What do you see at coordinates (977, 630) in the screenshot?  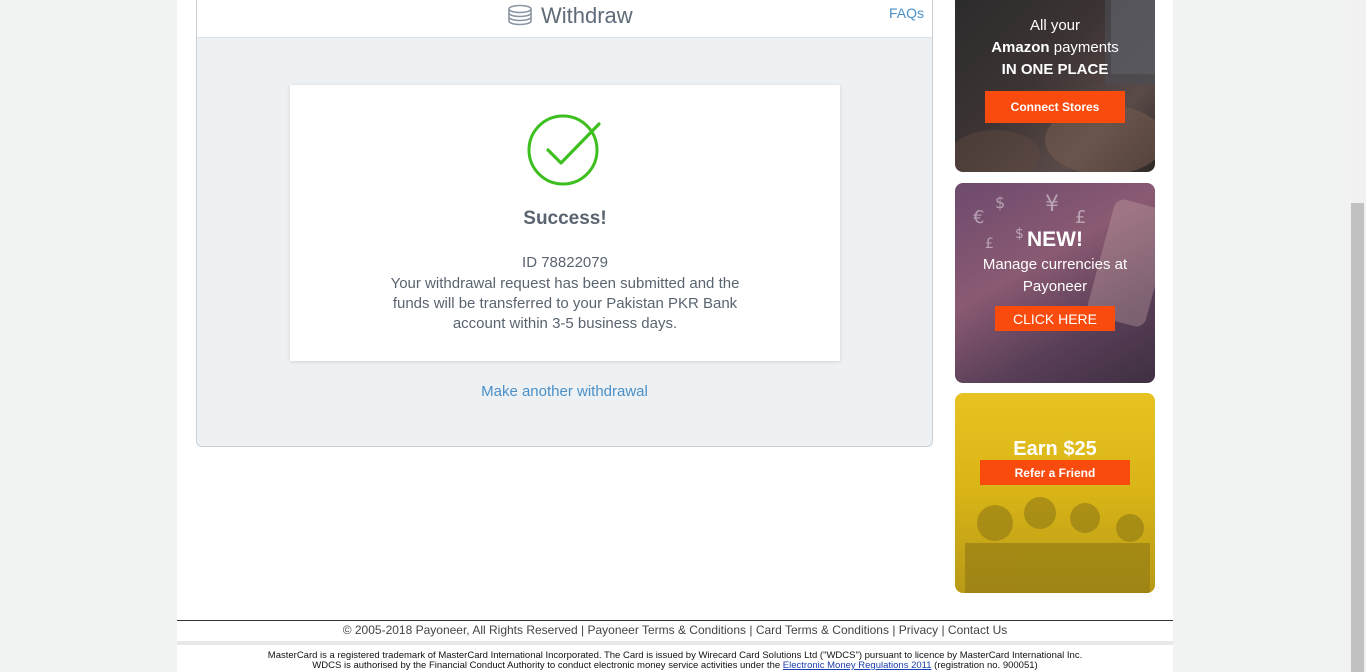 I see `contact-us-link: Contact Us` at bounding box center [977, 630].